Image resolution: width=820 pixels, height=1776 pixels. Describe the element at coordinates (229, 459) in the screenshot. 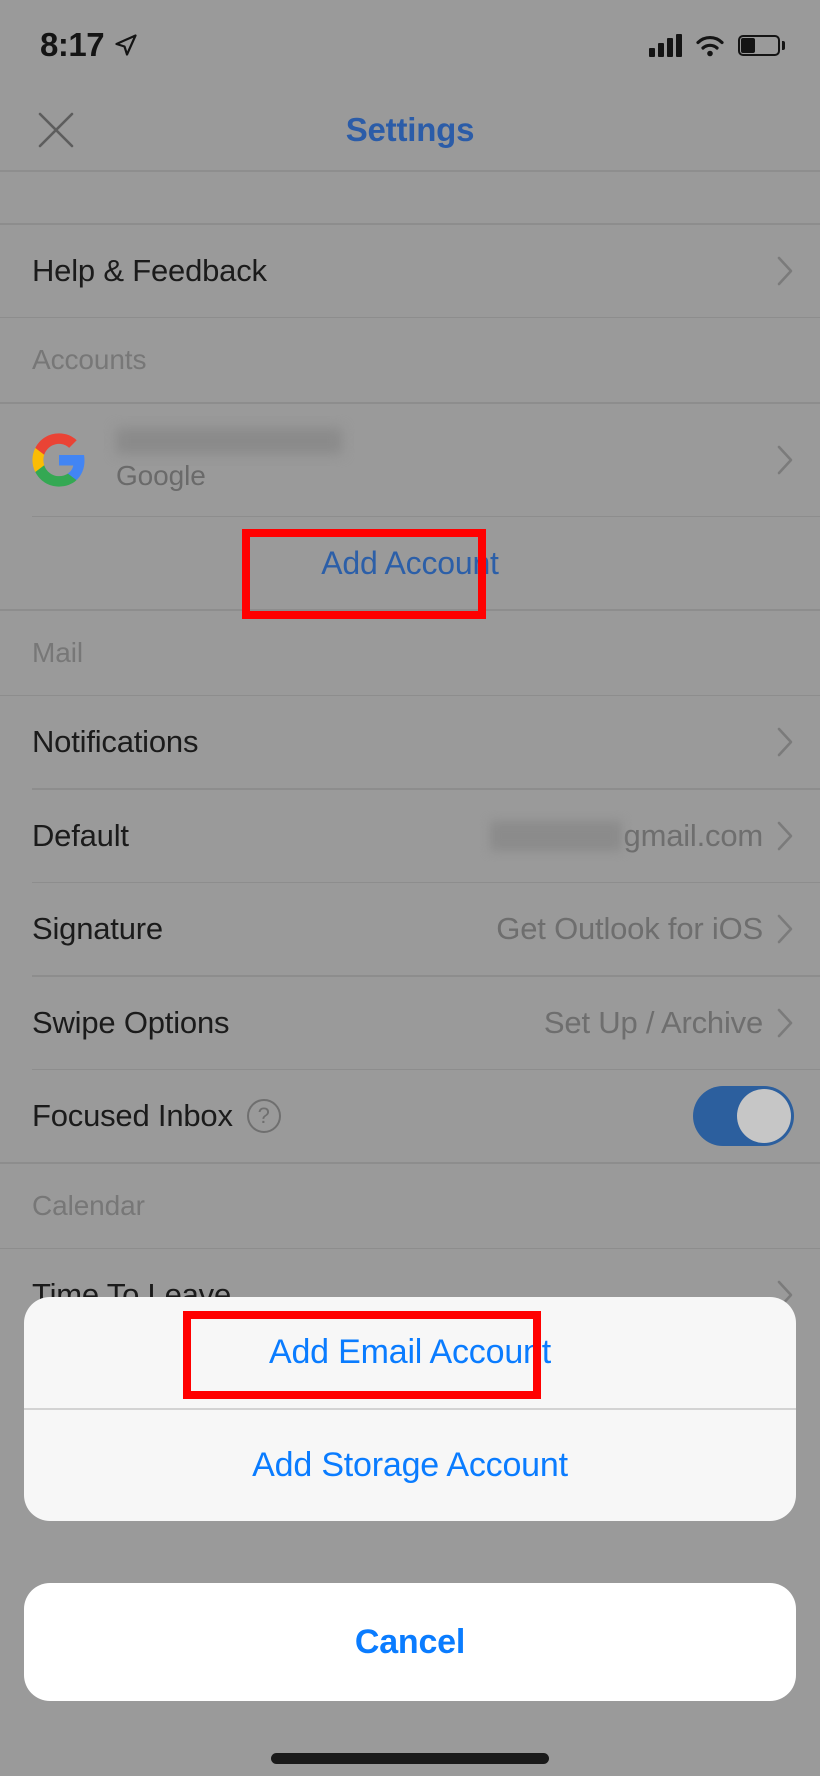

I see `account-details: Google` at that location.